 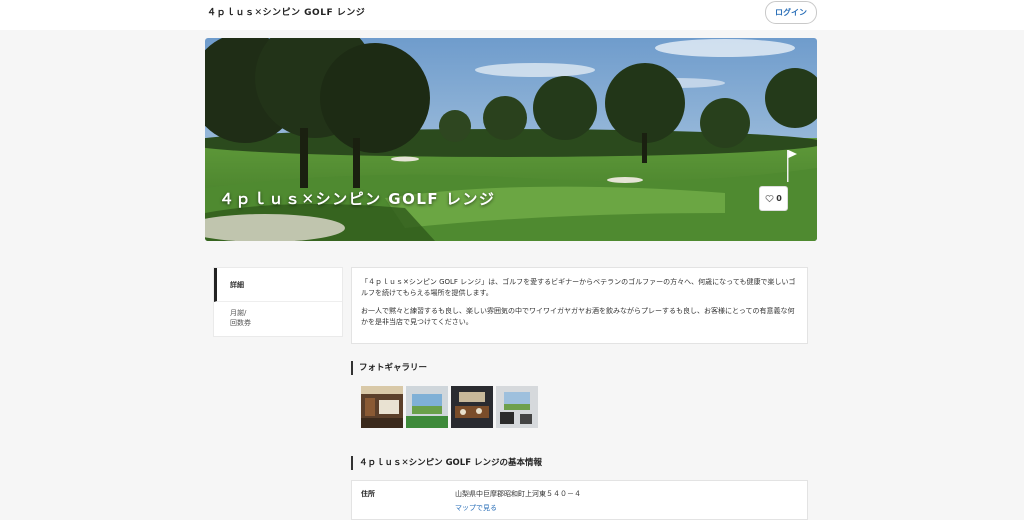 What do you see at coordinates (237, 285) in the screenshot?
I see `nav-item-label: 詳細` at bounding box center [237, 285].